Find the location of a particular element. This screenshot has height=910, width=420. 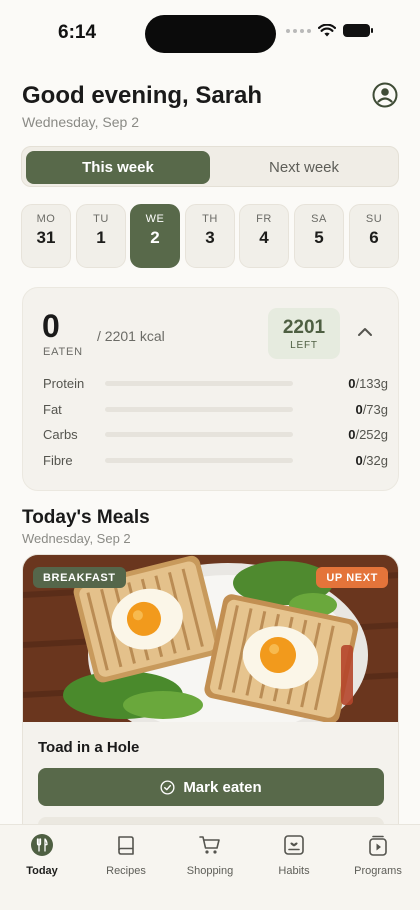

macro-value: 0/133g is located at coordinates (368, 383).